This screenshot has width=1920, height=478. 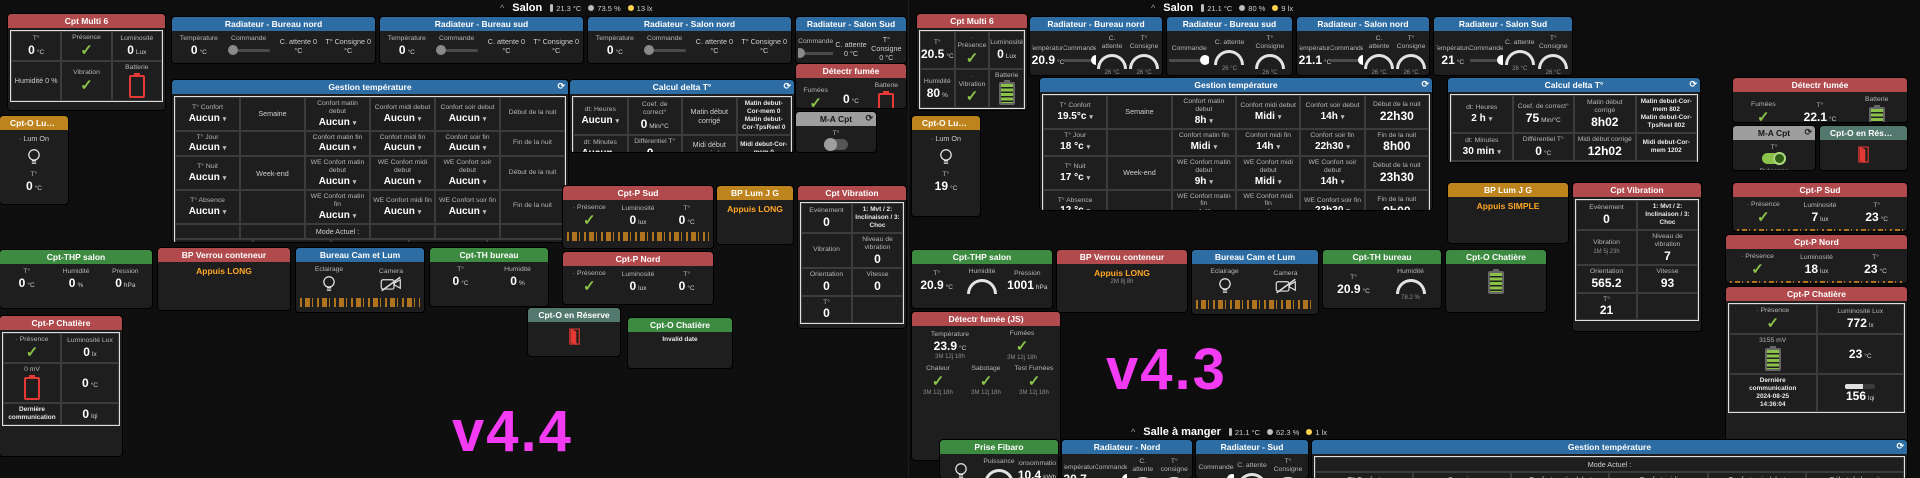 I want to click on t-confort-dropdown: 19.5°c ▾, so click(x=1075, y=116).